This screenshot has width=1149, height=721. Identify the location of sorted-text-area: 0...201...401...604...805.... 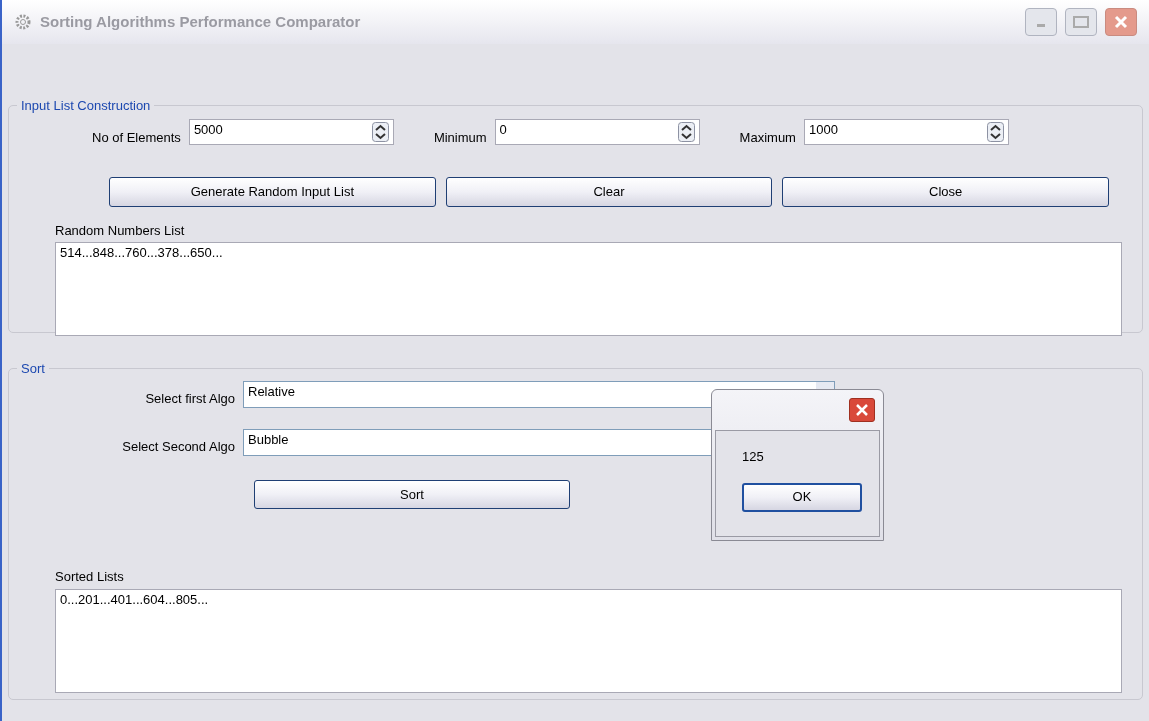
(588, 640).